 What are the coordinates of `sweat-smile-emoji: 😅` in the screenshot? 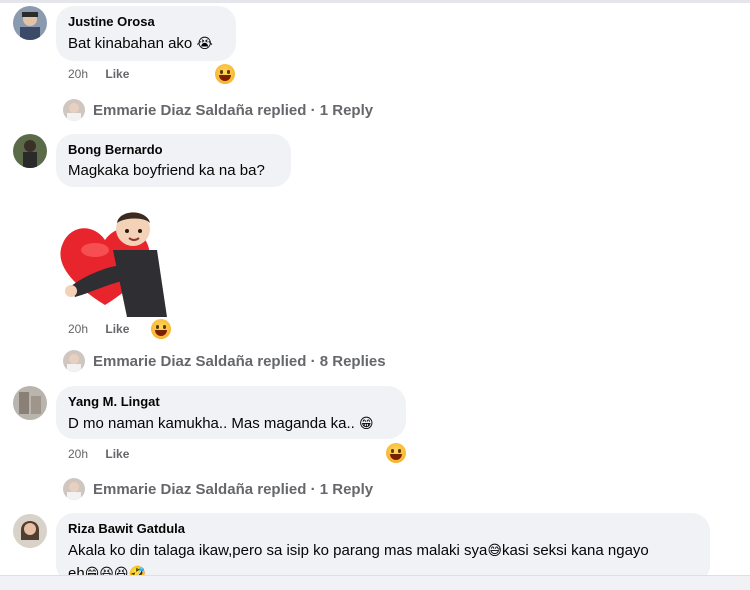 It's located at (494, 550).